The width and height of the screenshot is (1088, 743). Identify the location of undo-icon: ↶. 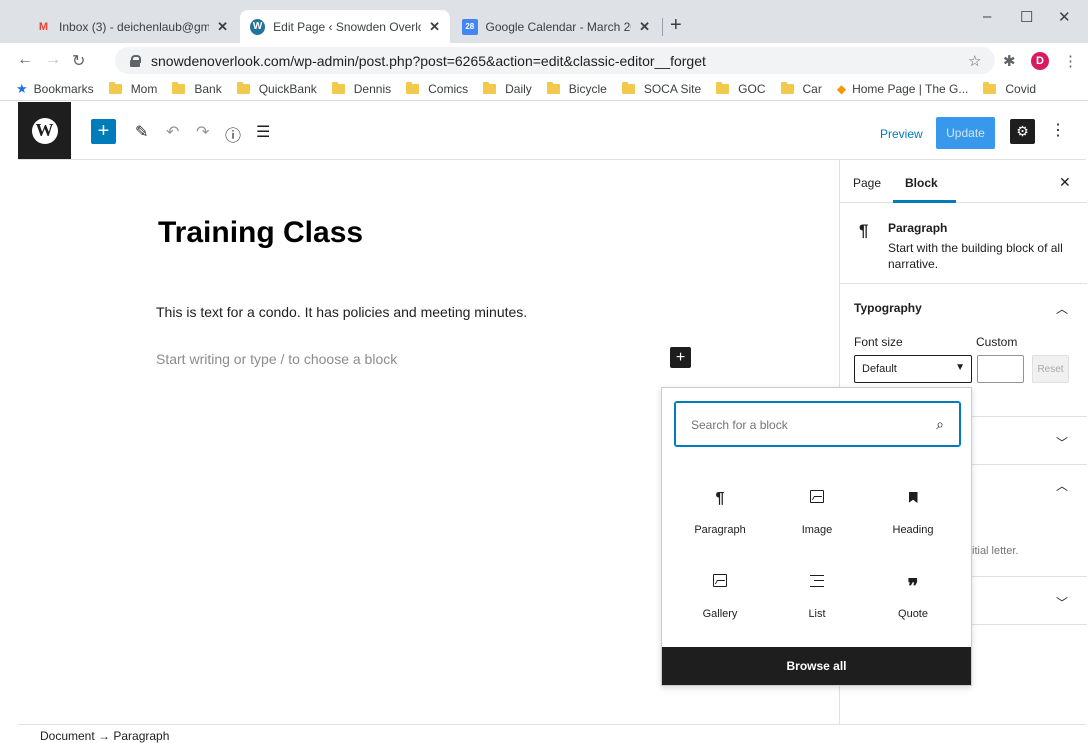
(172, 132).